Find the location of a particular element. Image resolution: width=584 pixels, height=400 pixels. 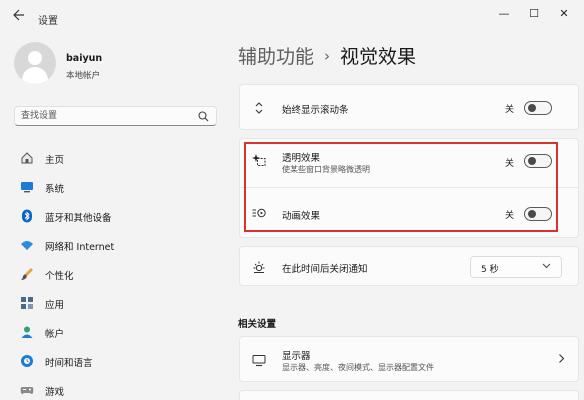

sidebar-item-label: 帐户 is located at coordinates (55, 334).